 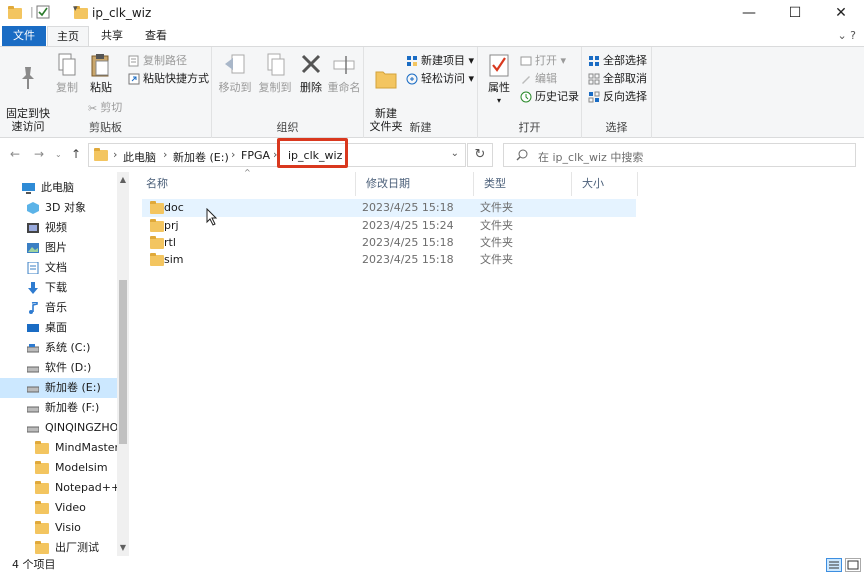 What do you see at coordinates (246, 184) in the screenshot?
I see `column-header-name: 名称` at bounding box center [246, 184].